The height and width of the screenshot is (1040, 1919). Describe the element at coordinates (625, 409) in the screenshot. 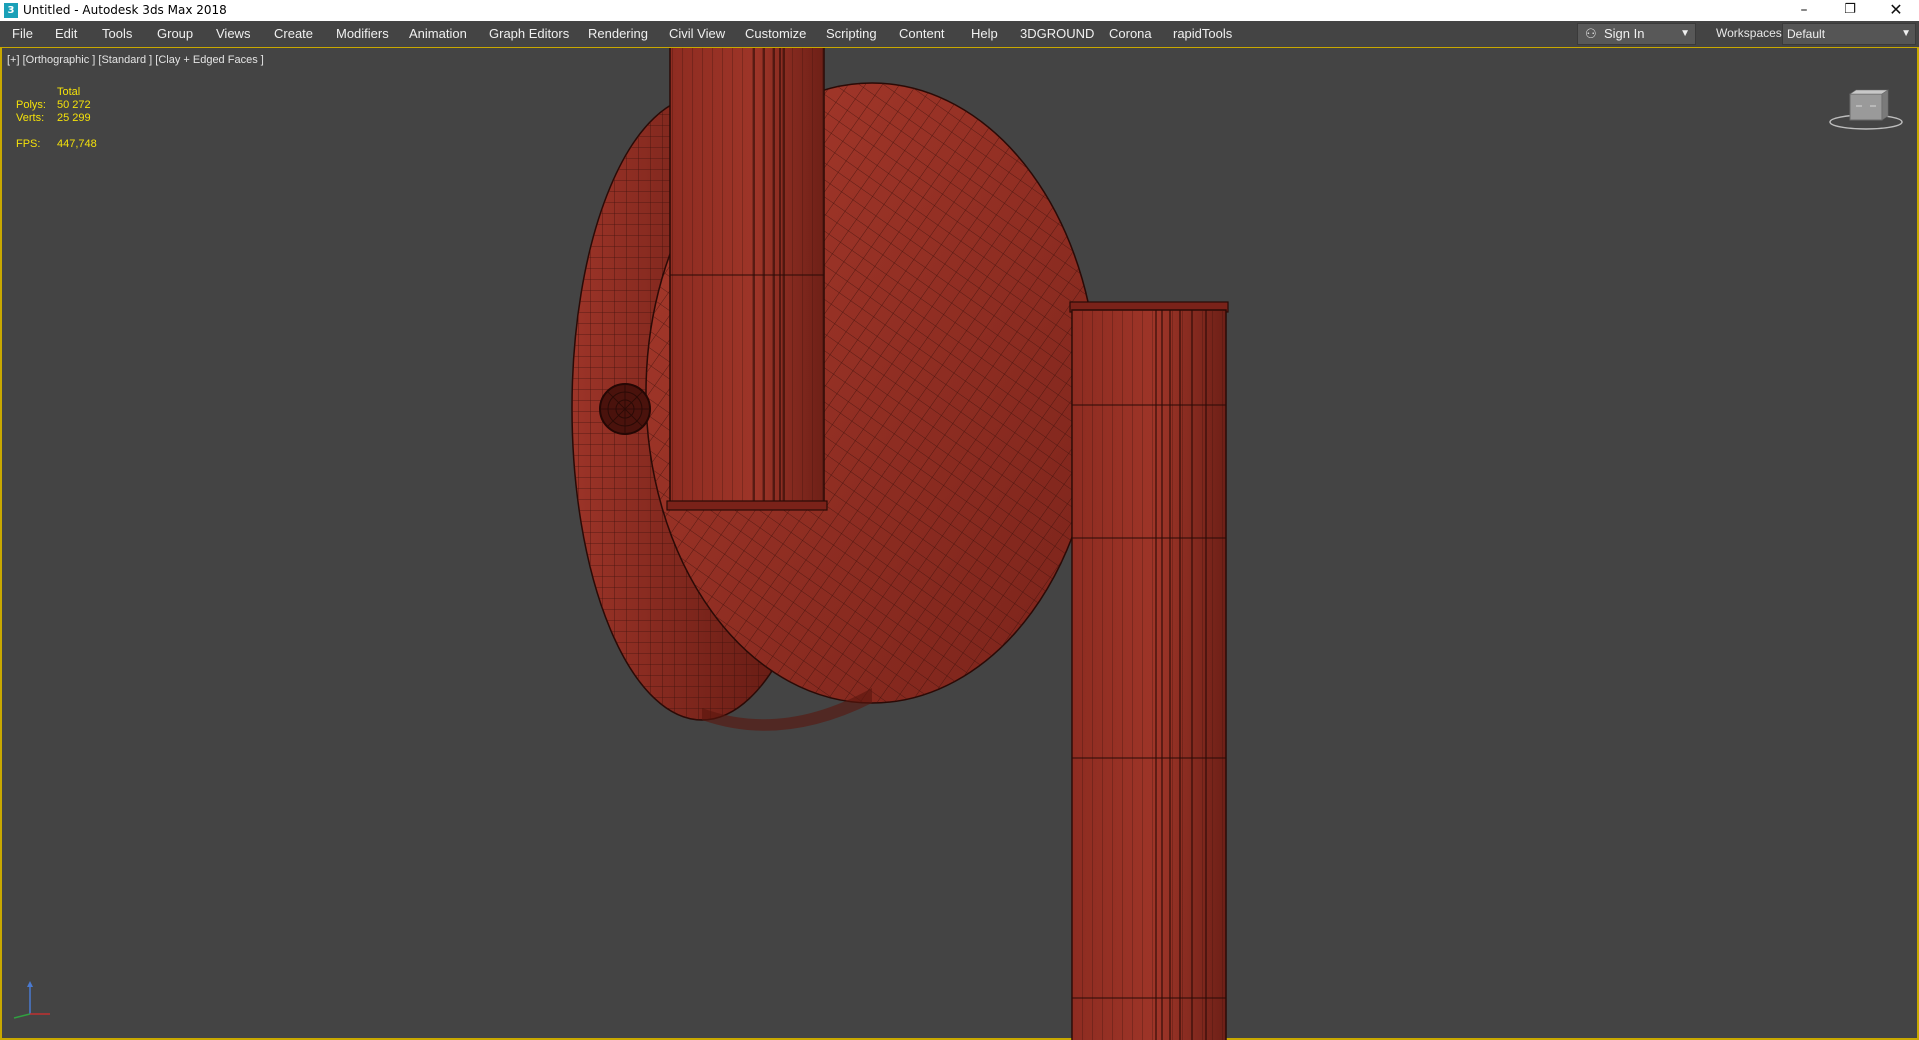

I see `knob` at that location.